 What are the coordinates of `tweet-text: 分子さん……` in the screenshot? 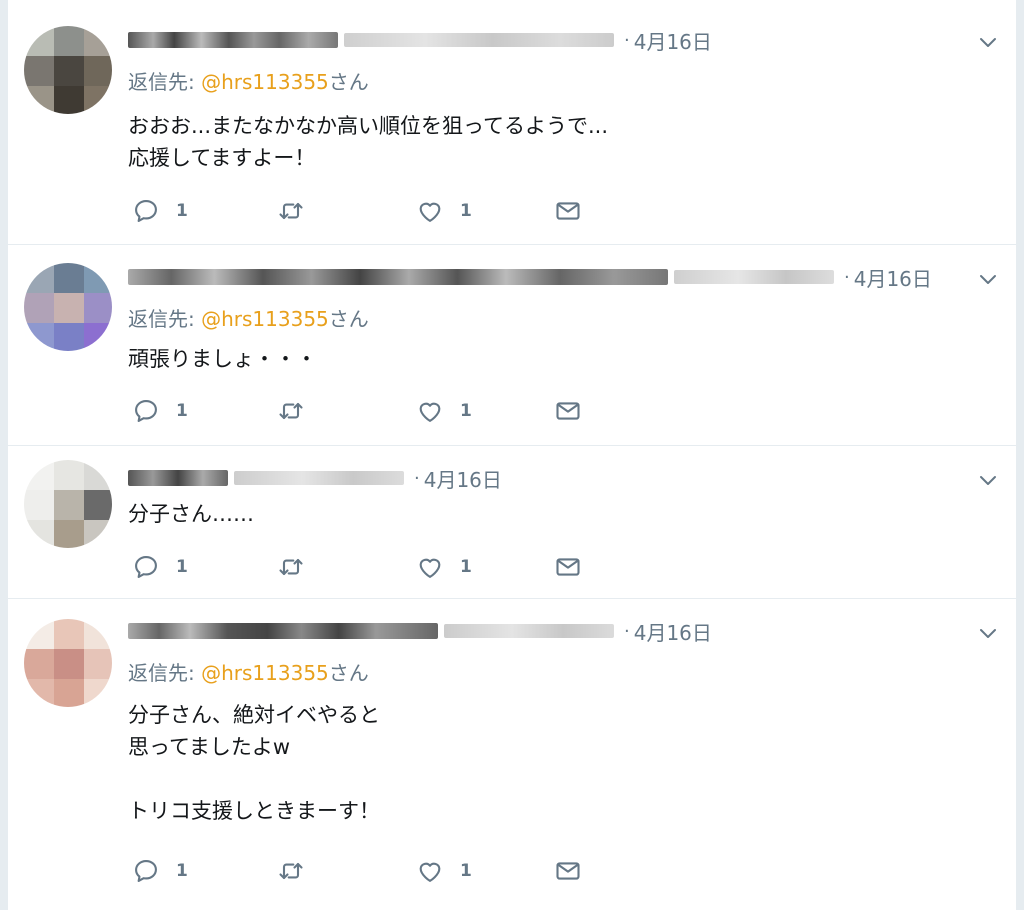 It's located at (191, 514).